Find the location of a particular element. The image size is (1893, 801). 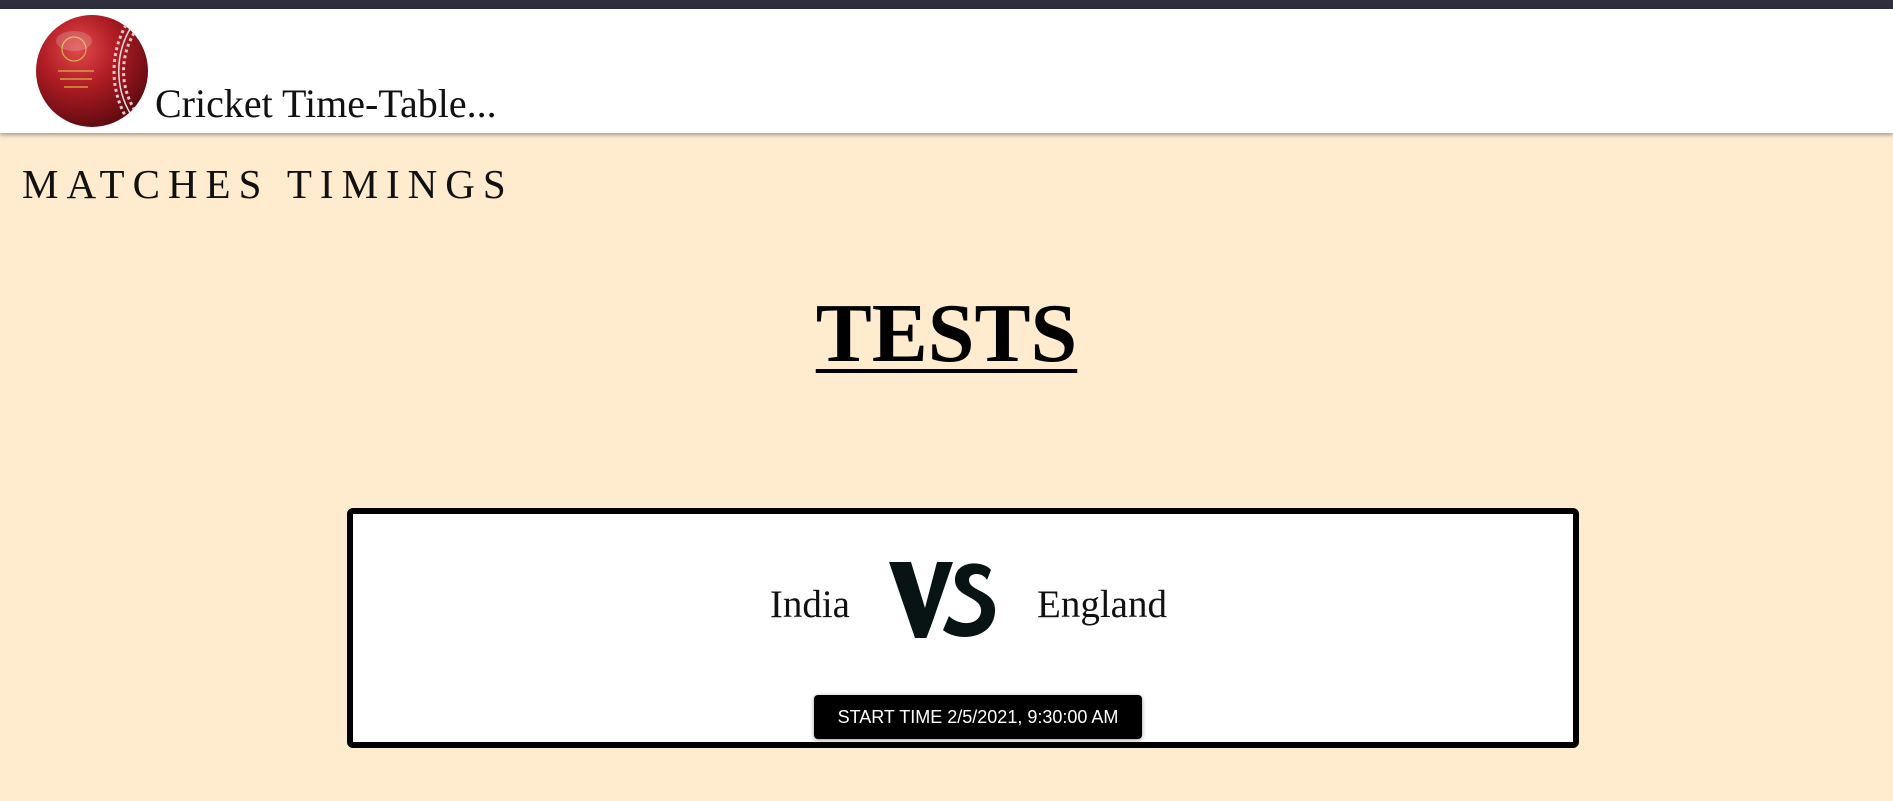

vs-icon is located at coordinates (943, 600).